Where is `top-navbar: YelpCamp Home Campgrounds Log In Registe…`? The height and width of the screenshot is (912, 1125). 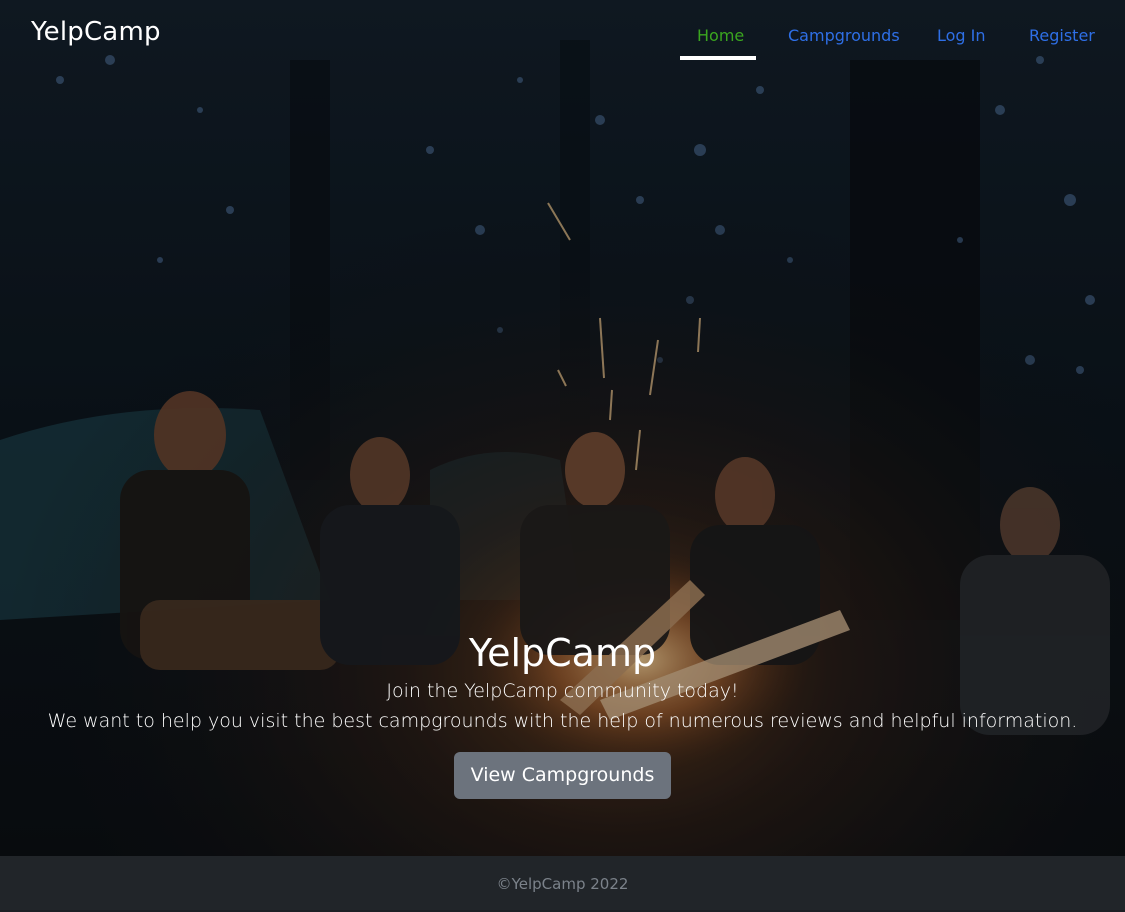
top-navbar: YelpCamp Home Campgrounds Log In Registe… is located at coordinates (562, 35).